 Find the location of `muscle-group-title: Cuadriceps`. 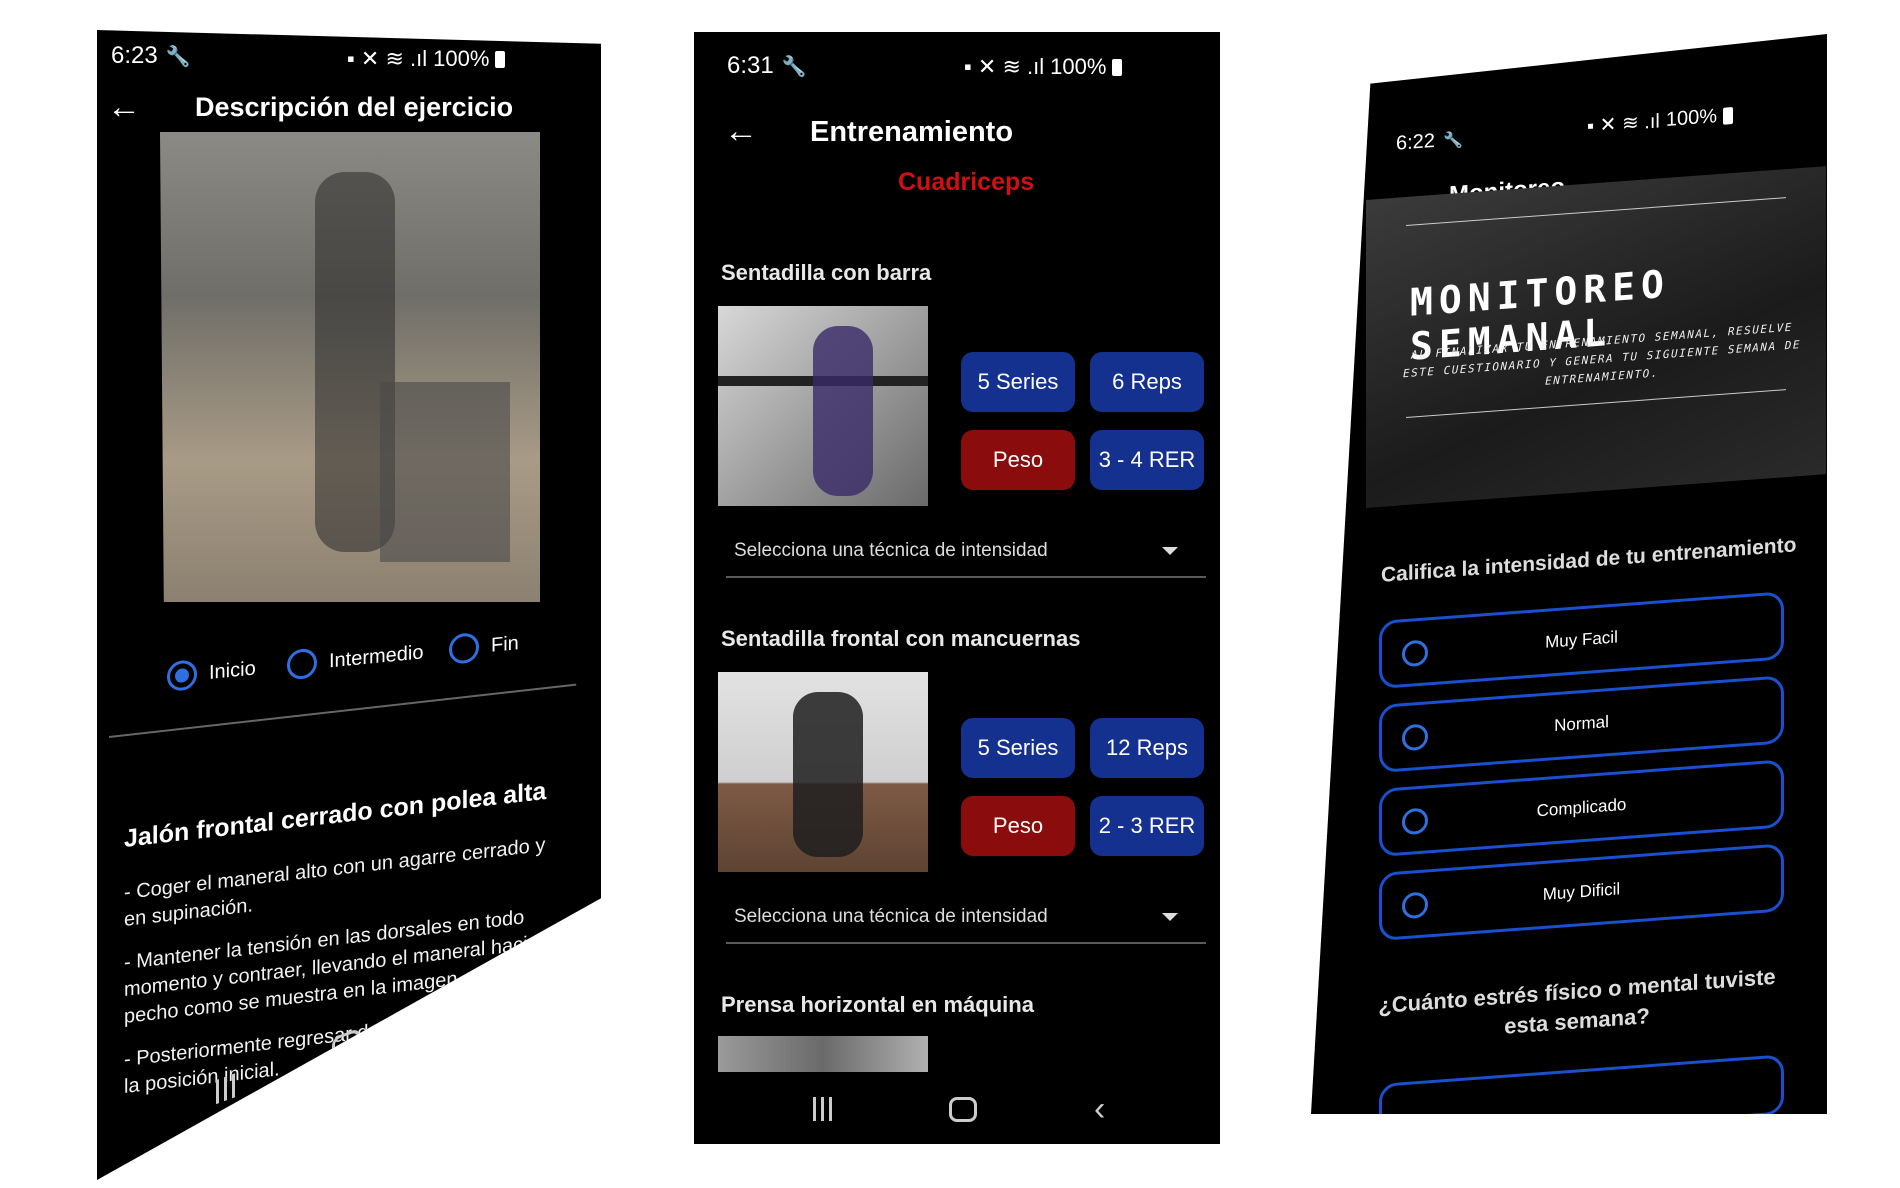

muscle-group-title: Cuadriceps is located at coordinates (966, 182).